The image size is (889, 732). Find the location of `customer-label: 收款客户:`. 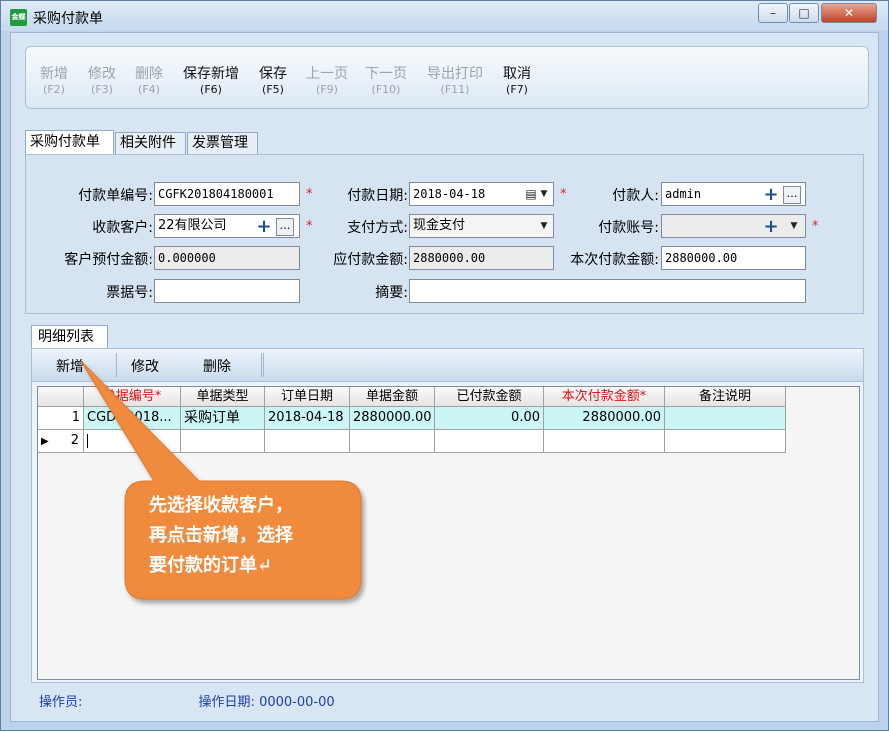

customer-label: 收款客户: is located at coordinates (122, 228).